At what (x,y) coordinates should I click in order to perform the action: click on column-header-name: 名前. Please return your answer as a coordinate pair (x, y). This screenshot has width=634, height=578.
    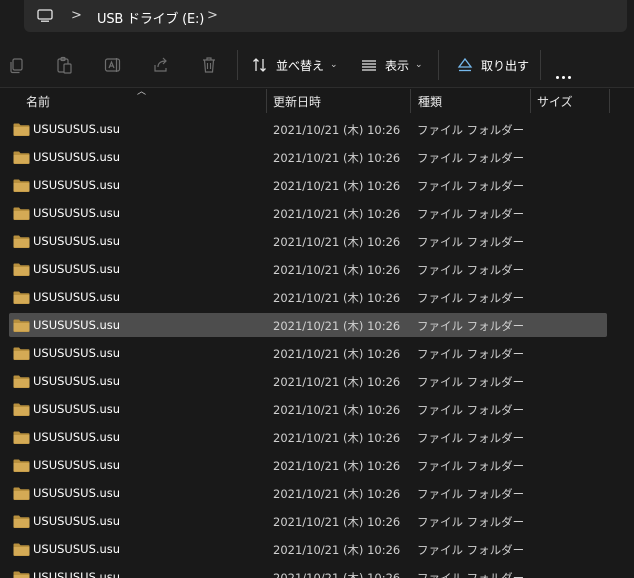
    Looking at the image, I should click on (38, 101).